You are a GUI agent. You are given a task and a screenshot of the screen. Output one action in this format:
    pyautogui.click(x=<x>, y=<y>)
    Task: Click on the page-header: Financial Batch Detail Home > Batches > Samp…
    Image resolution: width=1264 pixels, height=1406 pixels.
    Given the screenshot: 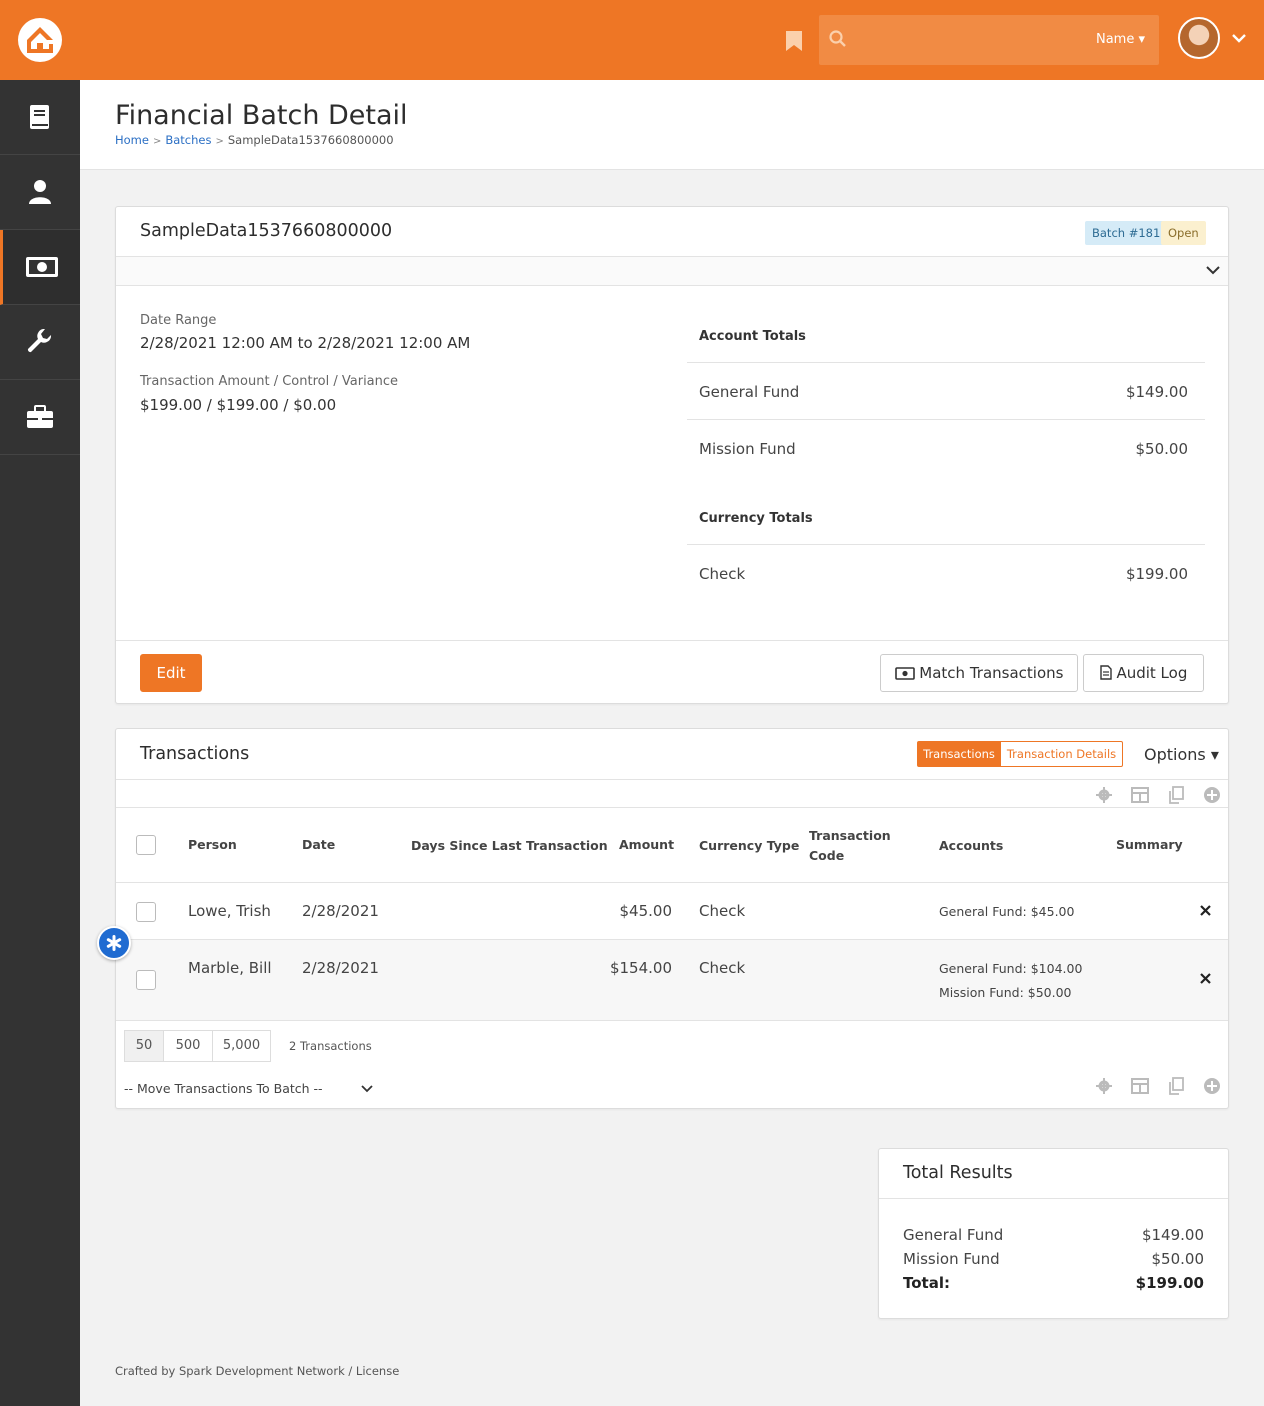 What is the action you would take?
    pyautogui.click(x=672, y=125)
    